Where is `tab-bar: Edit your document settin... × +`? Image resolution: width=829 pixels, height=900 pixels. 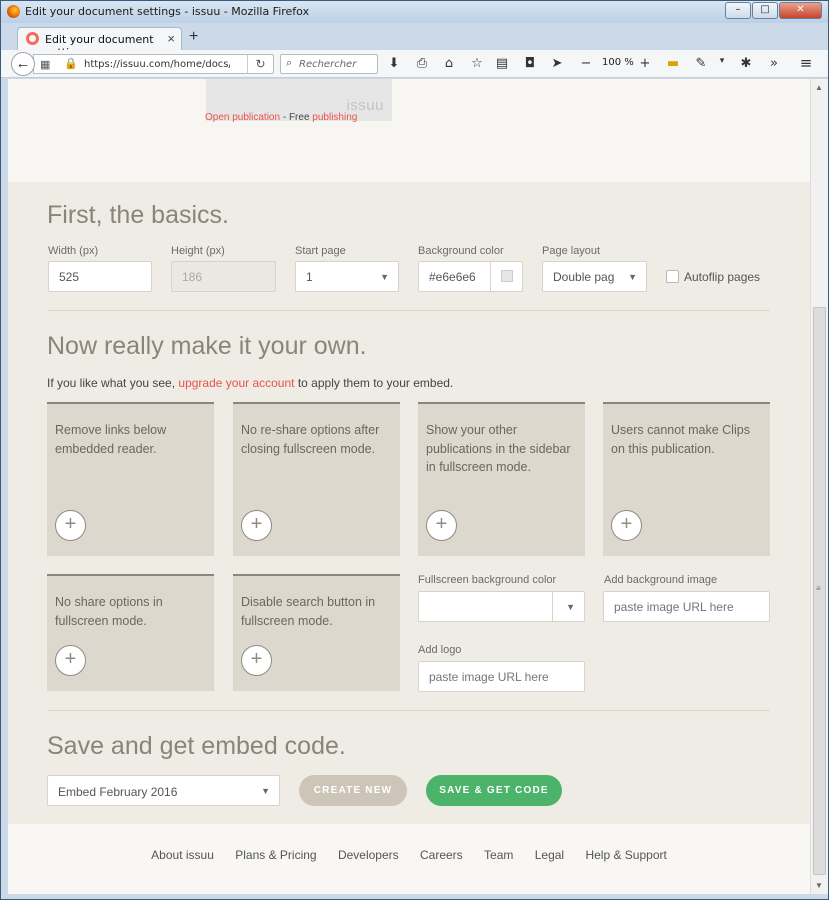 tab-bar: Edit your document settin... × + is located at coordinates (414, 41).